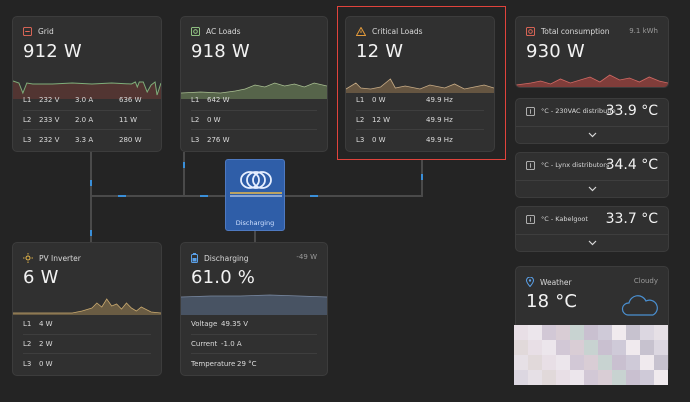 This screenshot has width=690, height=402. Describe the element at coordinates (564, 219) in the screenshot. I see `temperature-label: °C - Kabelgoot` at that location.